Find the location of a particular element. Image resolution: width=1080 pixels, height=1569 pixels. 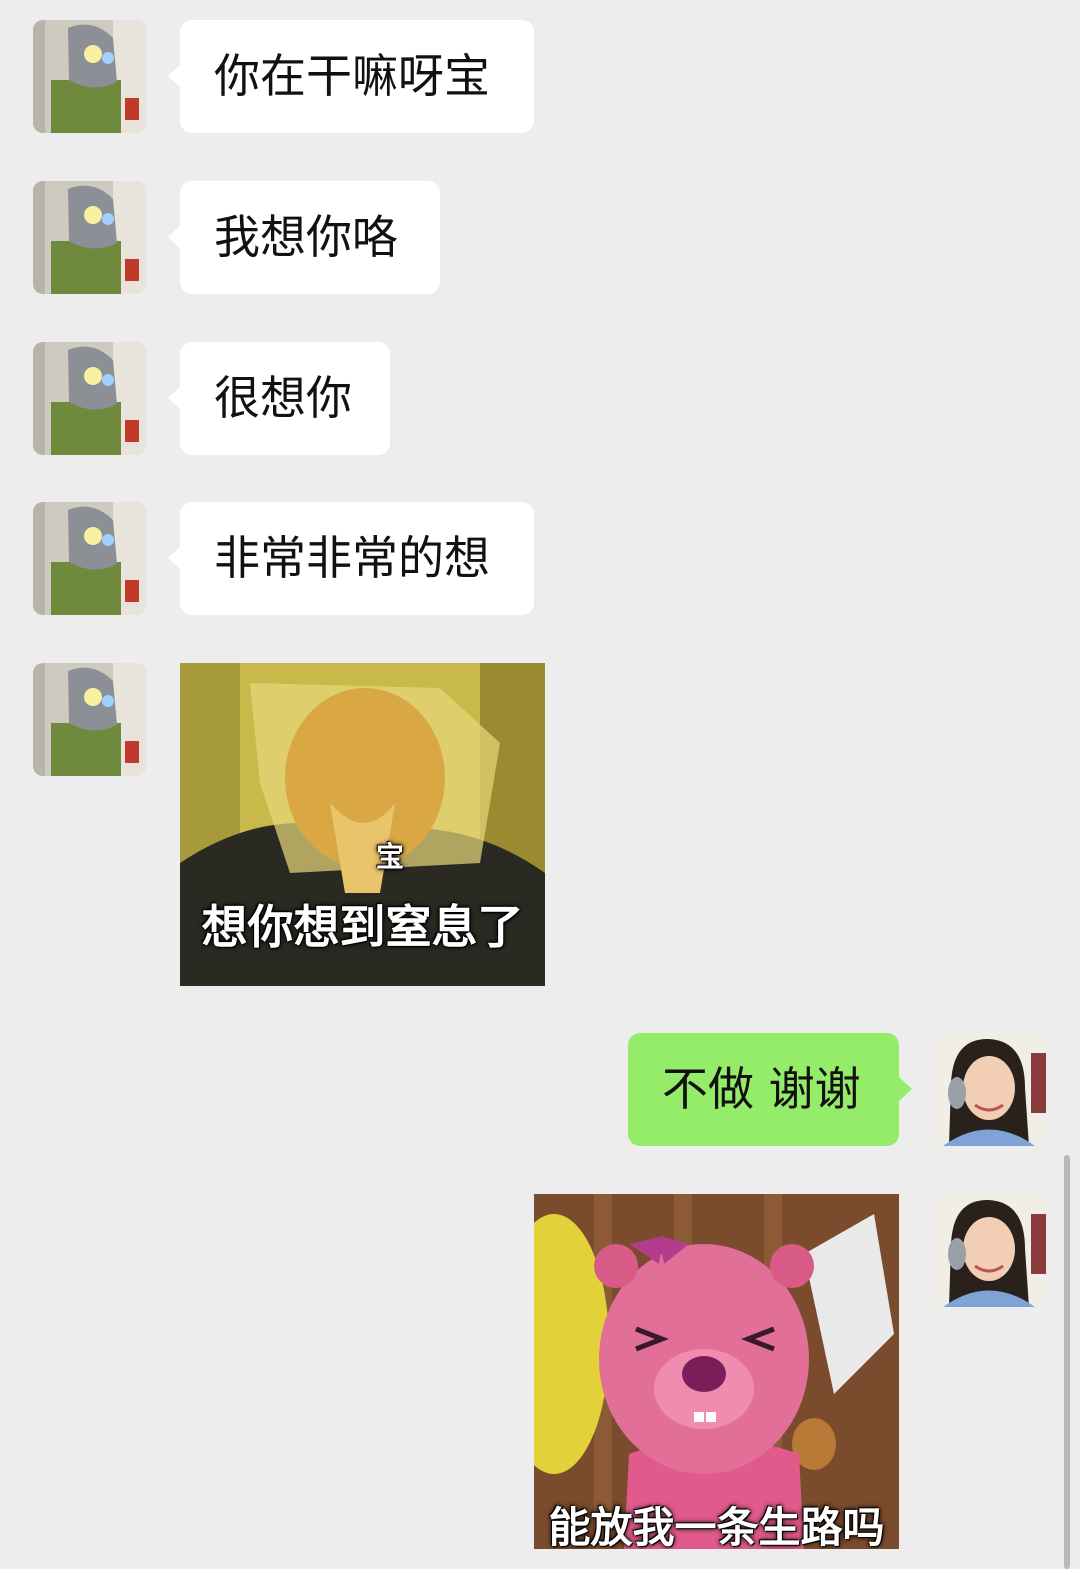

received-message: 非常非常的想 is located at coordinates (351, 558).